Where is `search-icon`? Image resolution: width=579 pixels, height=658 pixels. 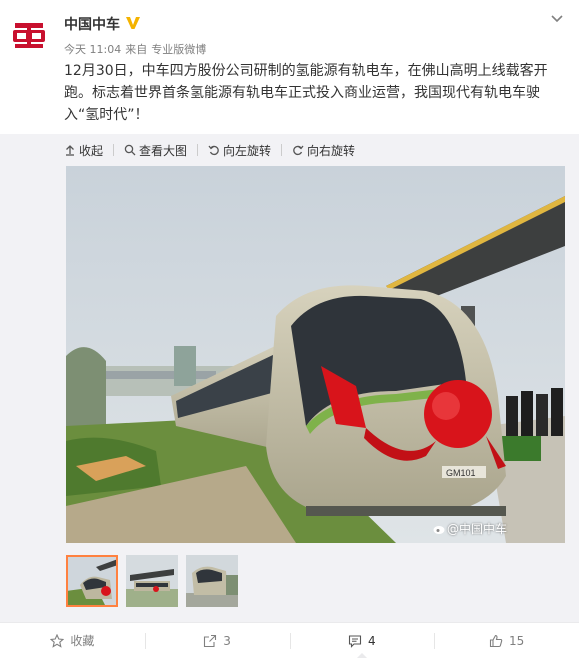
search-icon is located at coordinates (130, 150).